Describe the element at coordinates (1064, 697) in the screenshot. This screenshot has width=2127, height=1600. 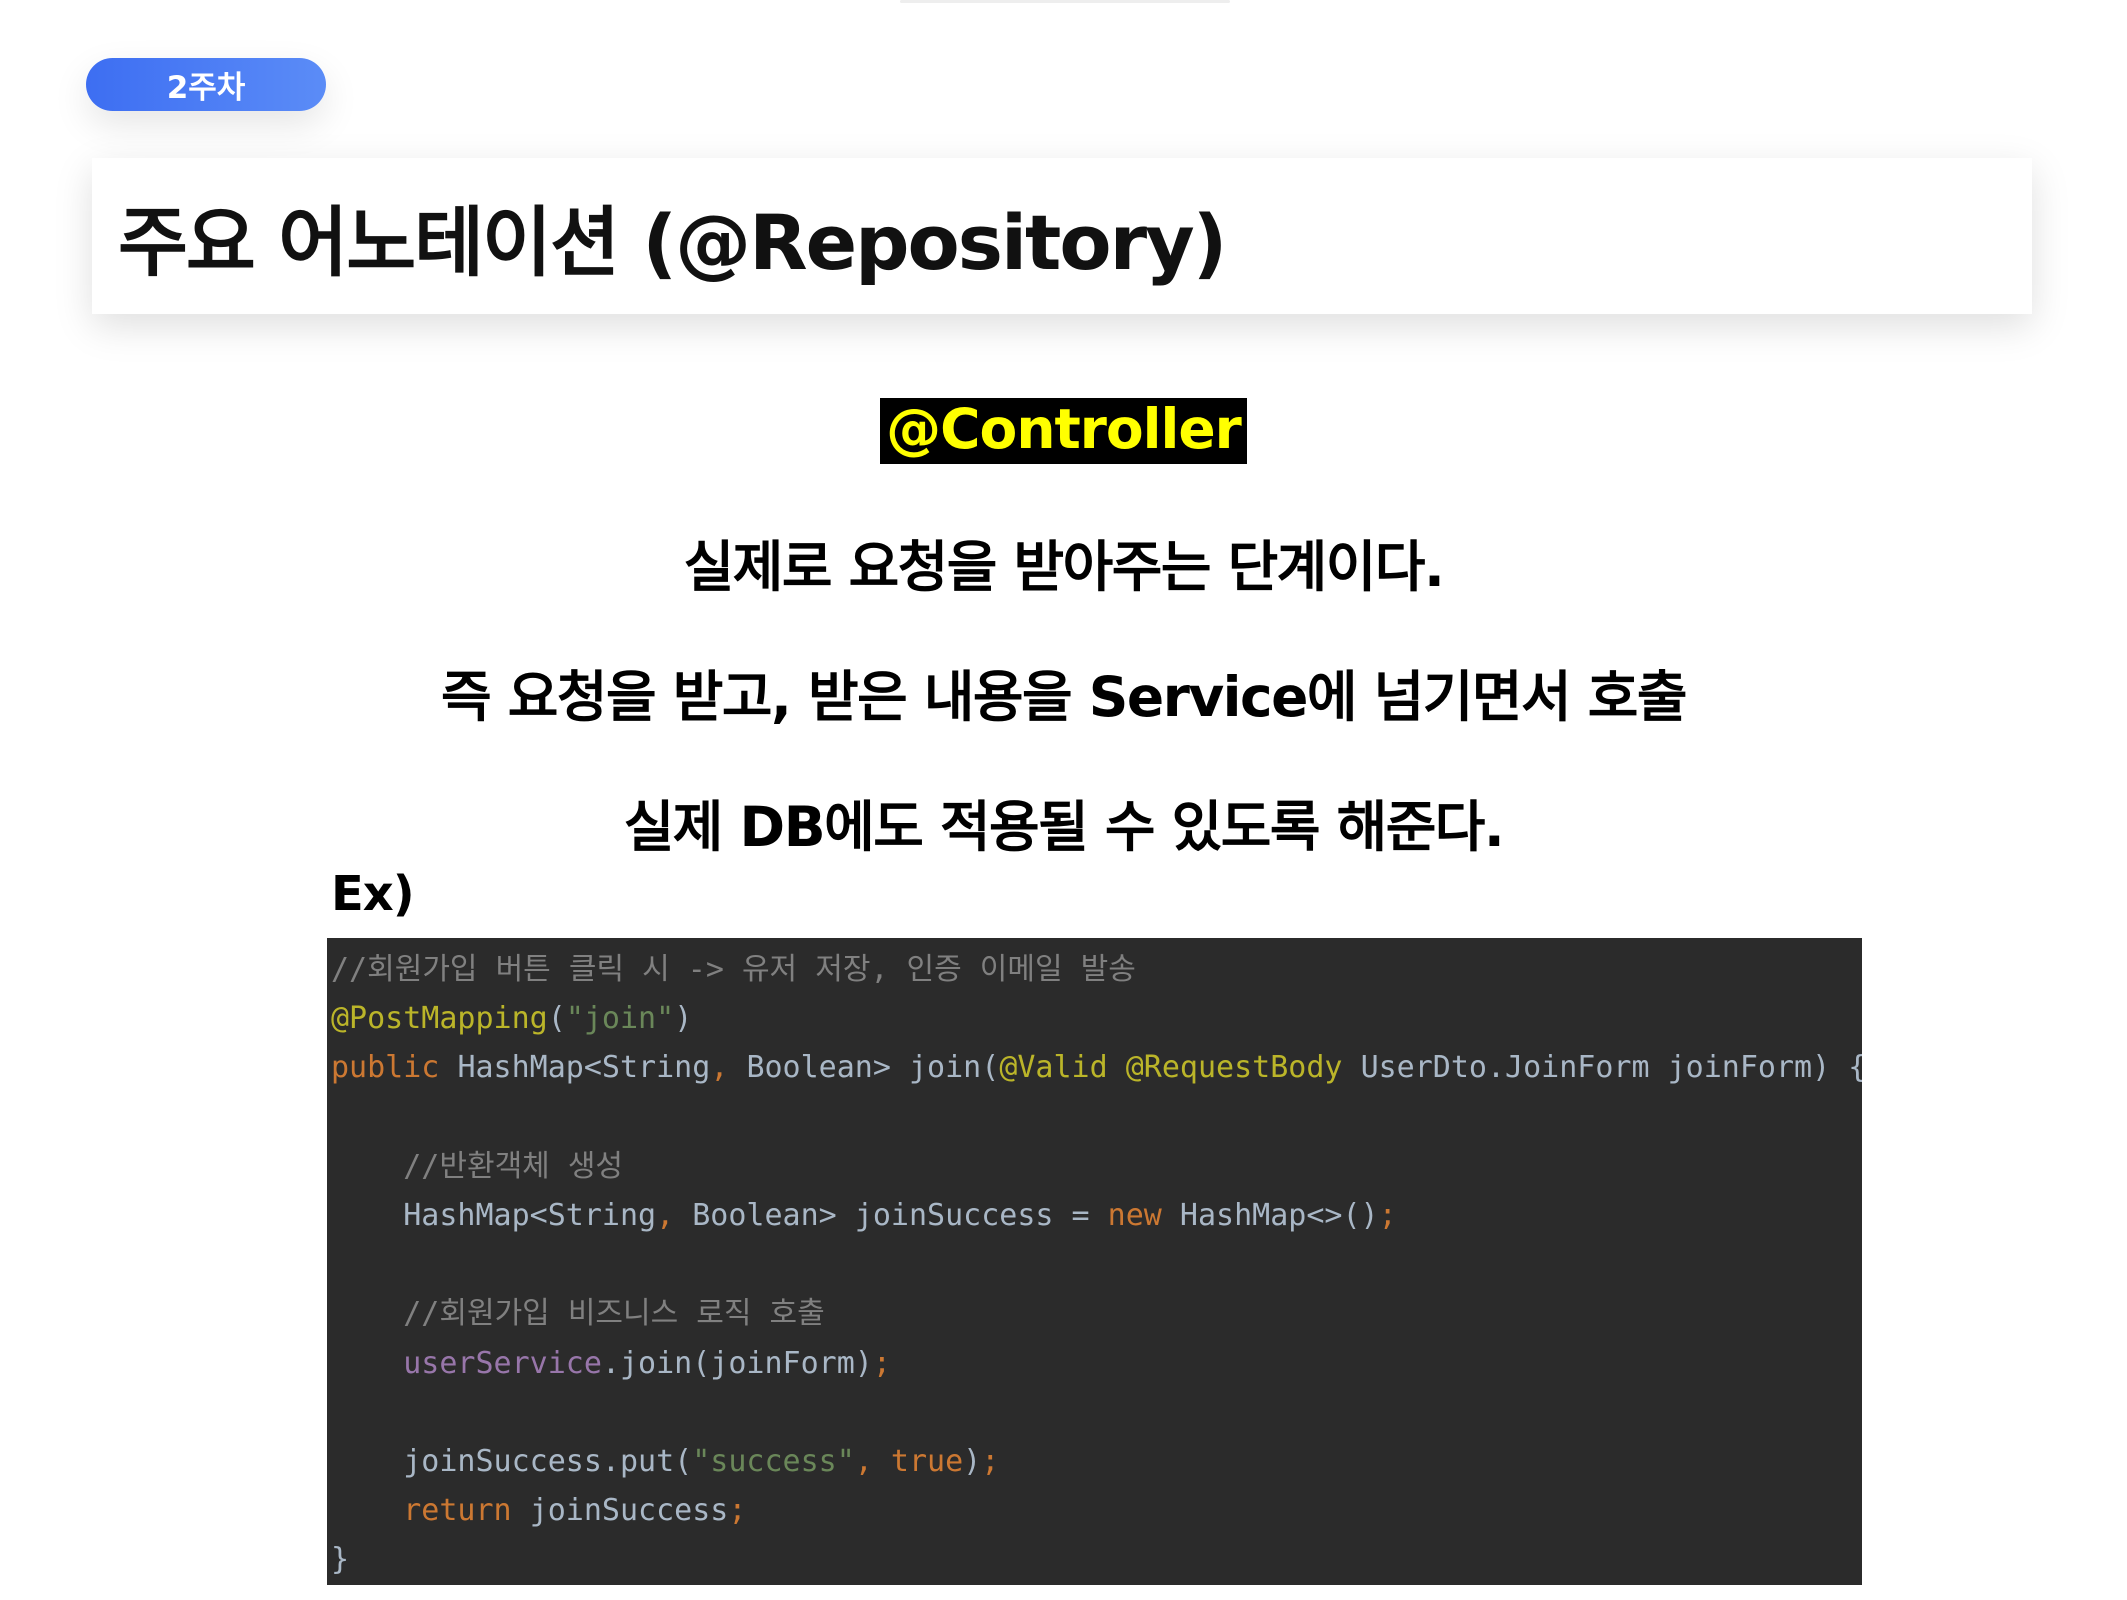
I see `description-line-2: 즉 요청을 받고, 받은 내용을 Service에 넘기면서 호출` at that location.